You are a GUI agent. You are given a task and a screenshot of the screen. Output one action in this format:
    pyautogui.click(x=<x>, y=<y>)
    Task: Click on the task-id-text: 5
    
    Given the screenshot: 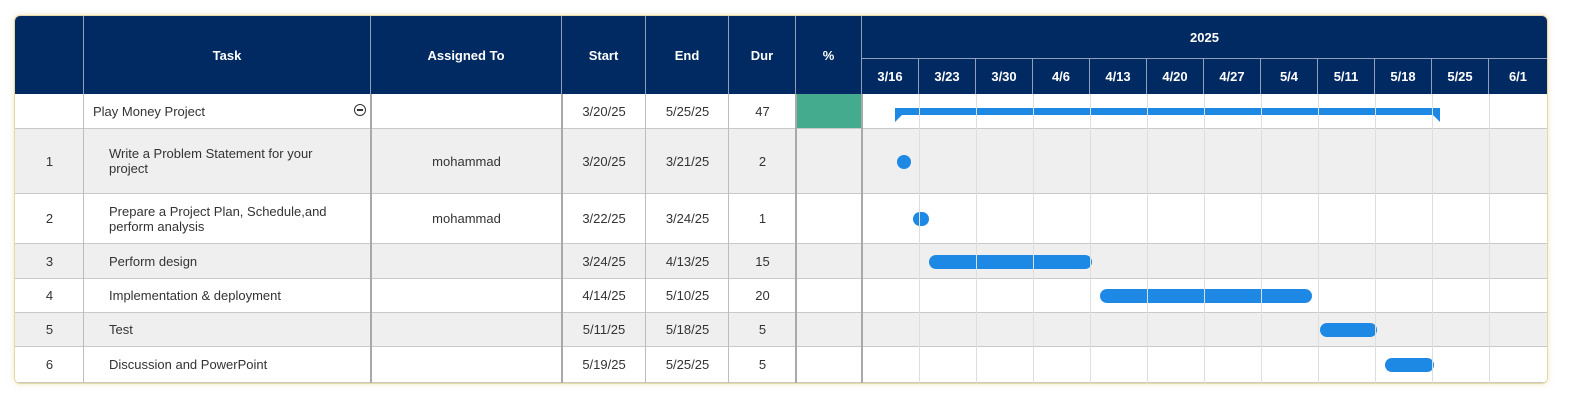 What is the action you would take?
    pyautogui.click(x=49, y=329)
    